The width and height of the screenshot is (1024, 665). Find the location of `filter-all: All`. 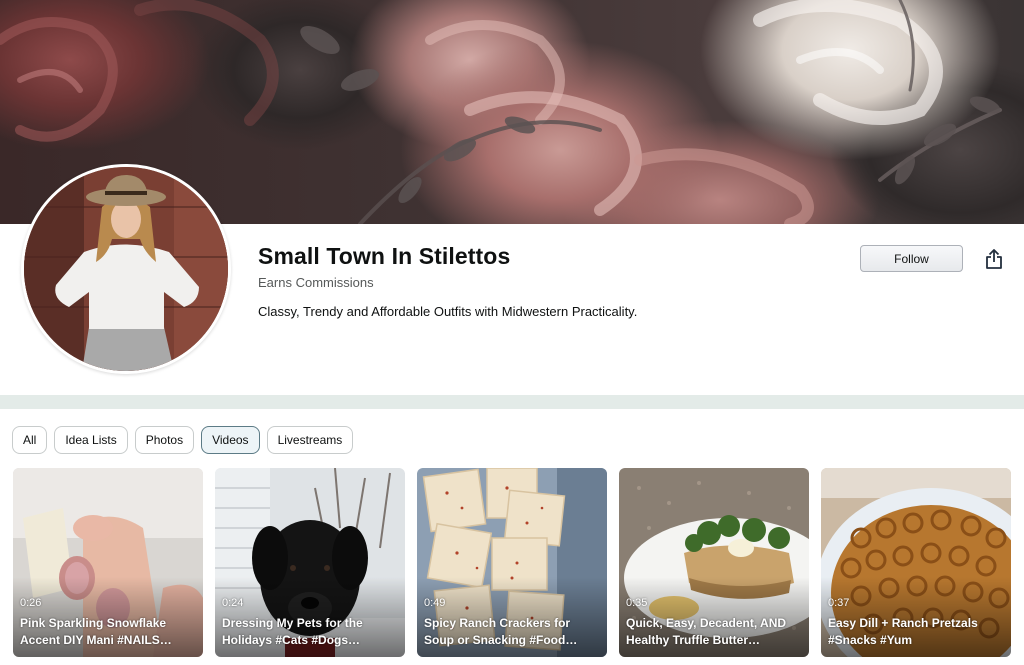

filter-all: All is located at coordinates (30, 440).